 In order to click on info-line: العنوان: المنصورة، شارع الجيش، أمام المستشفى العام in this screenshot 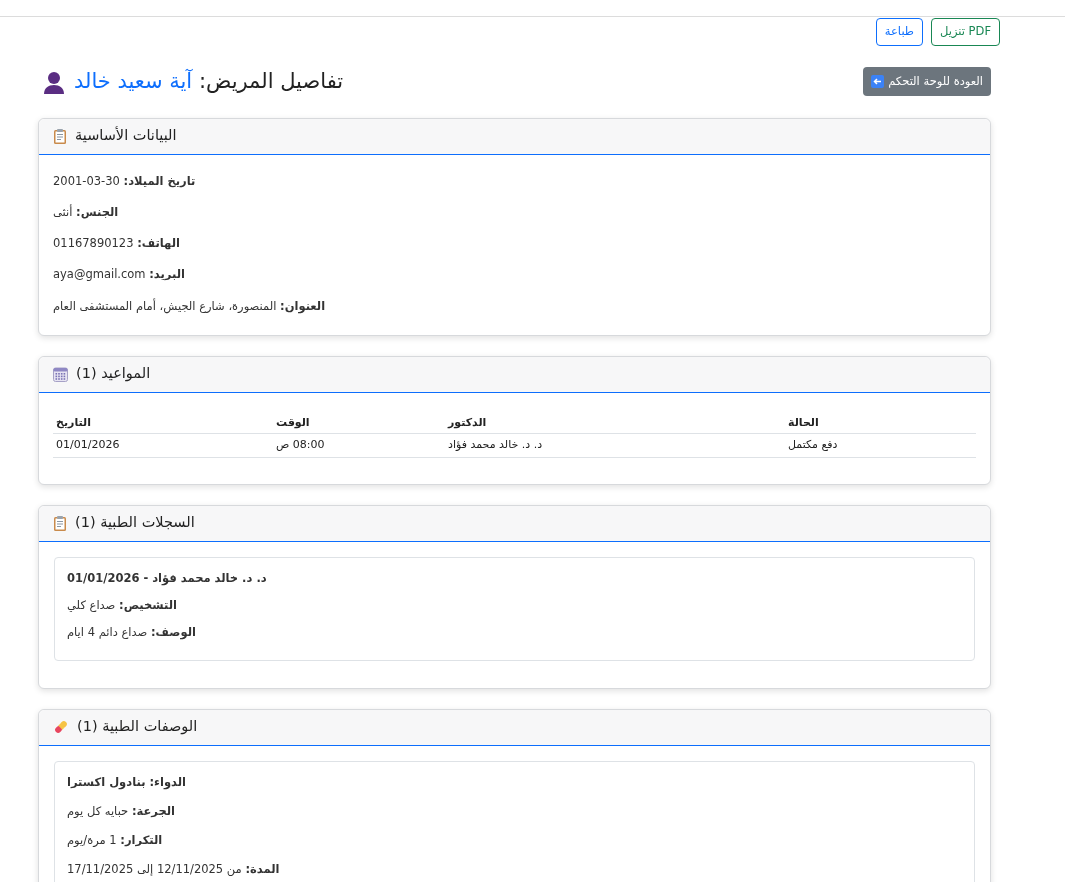, I will do `click(190, 306)`.